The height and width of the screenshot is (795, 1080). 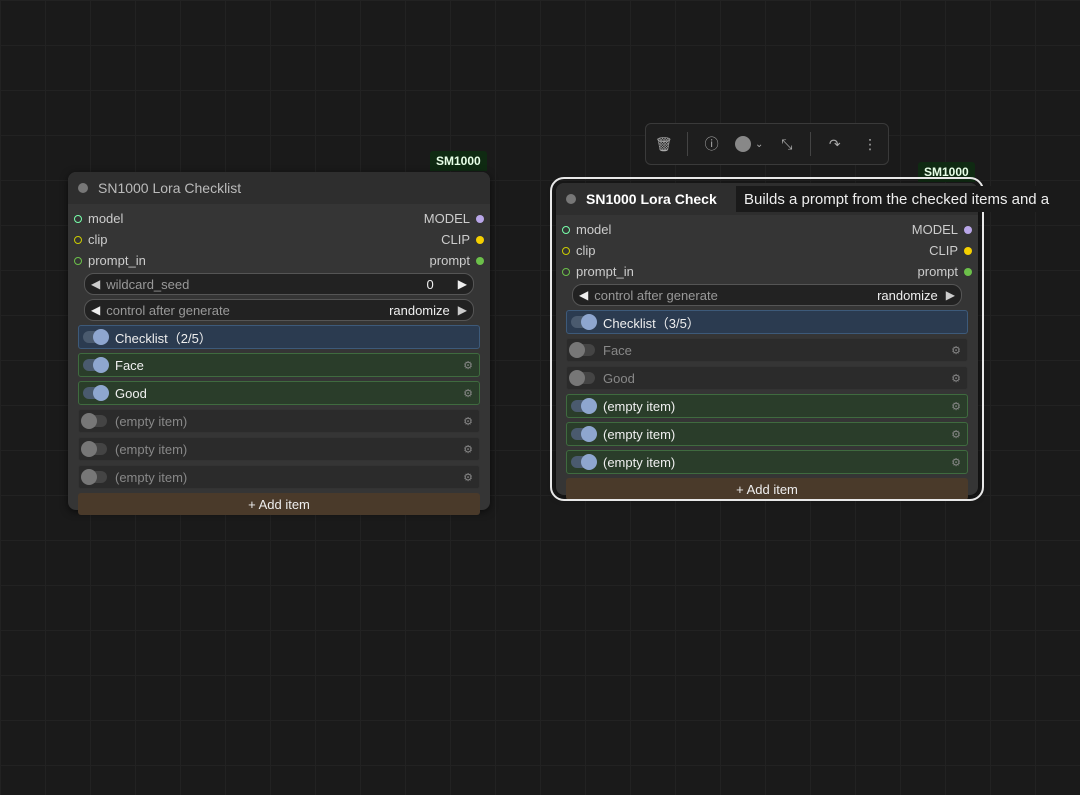 What do you see at coordinates (279, 188) in the screenshot?
I see `node-title-bar: SN1000 Lora Checklist` at bounding box center [279, 188].